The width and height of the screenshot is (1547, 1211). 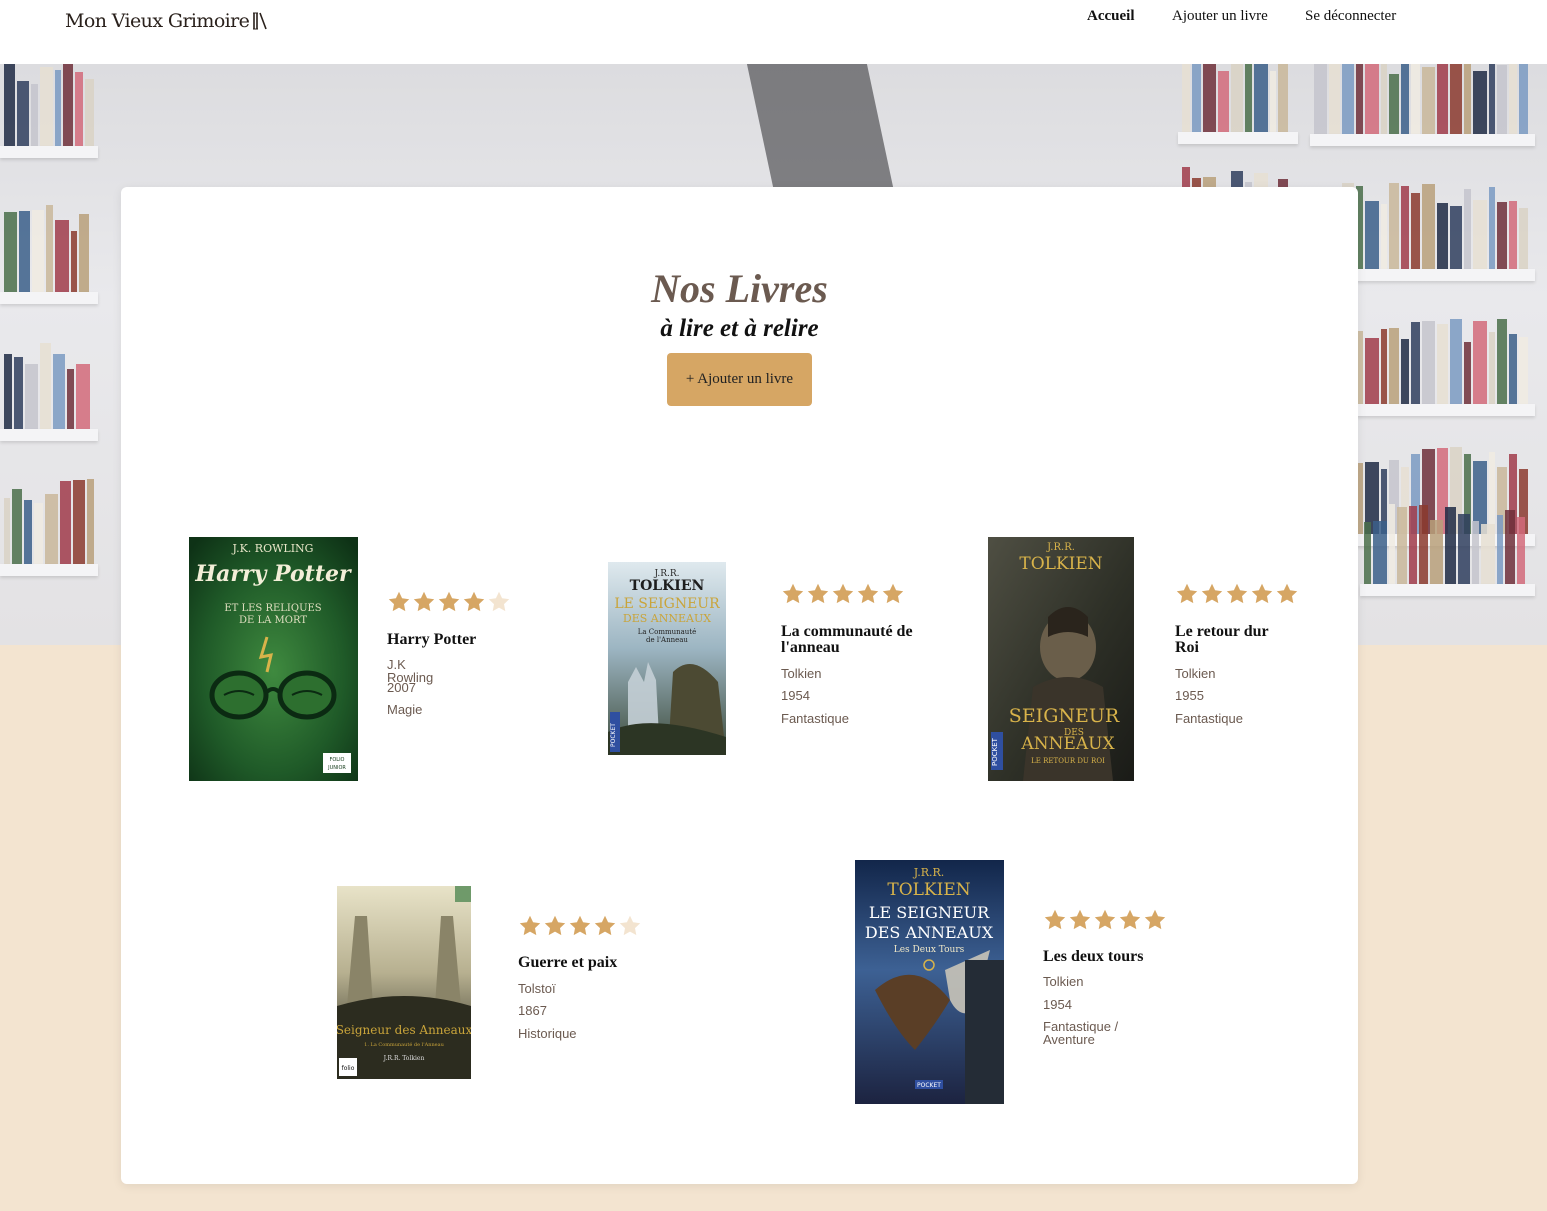 I want to click on book-genre: Fantastique, so click(x=815, y=718).